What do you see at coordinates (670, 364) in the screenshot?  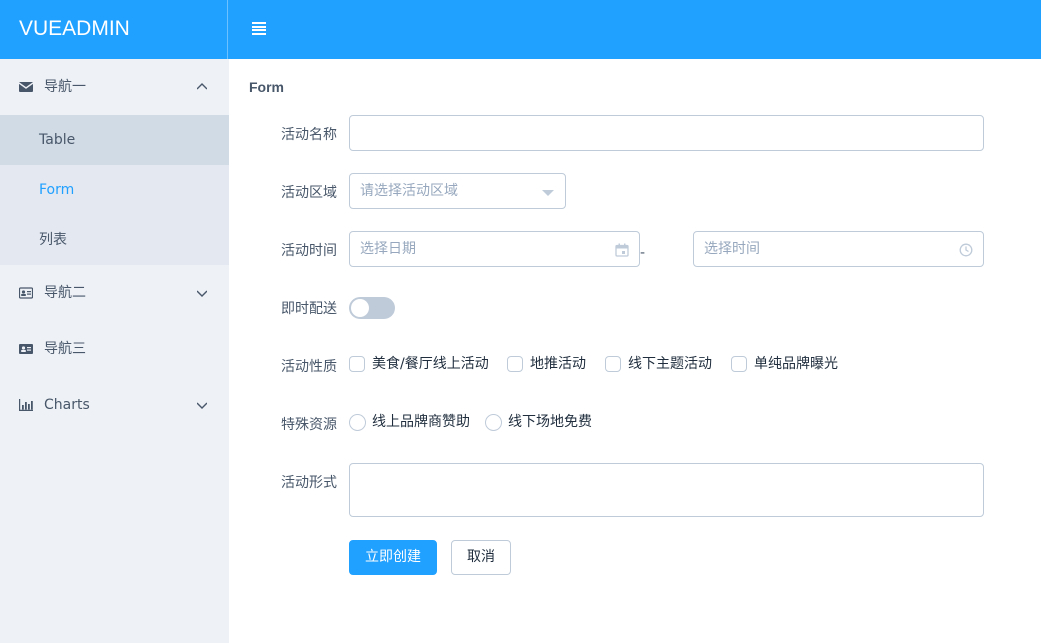 I see `checkbox-label: 线下主题活动` at bounding box center [670, 364].